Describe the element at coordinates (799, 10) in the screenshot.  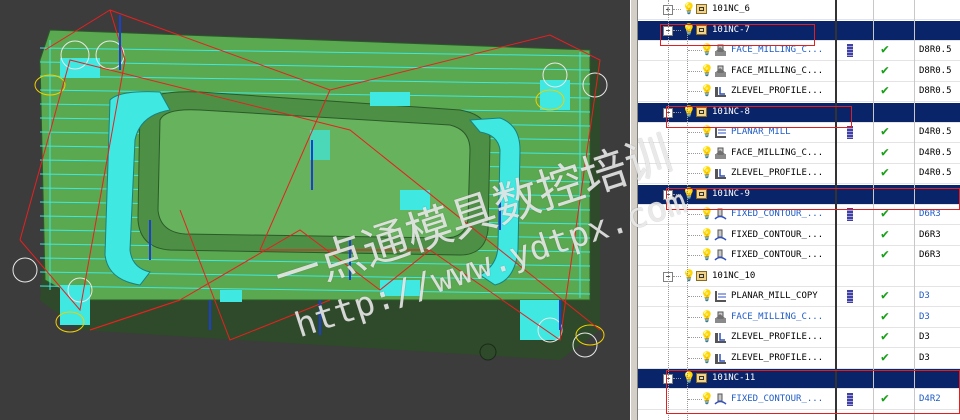
I see `program-group-row: + 💡 101NC_6` at that location.